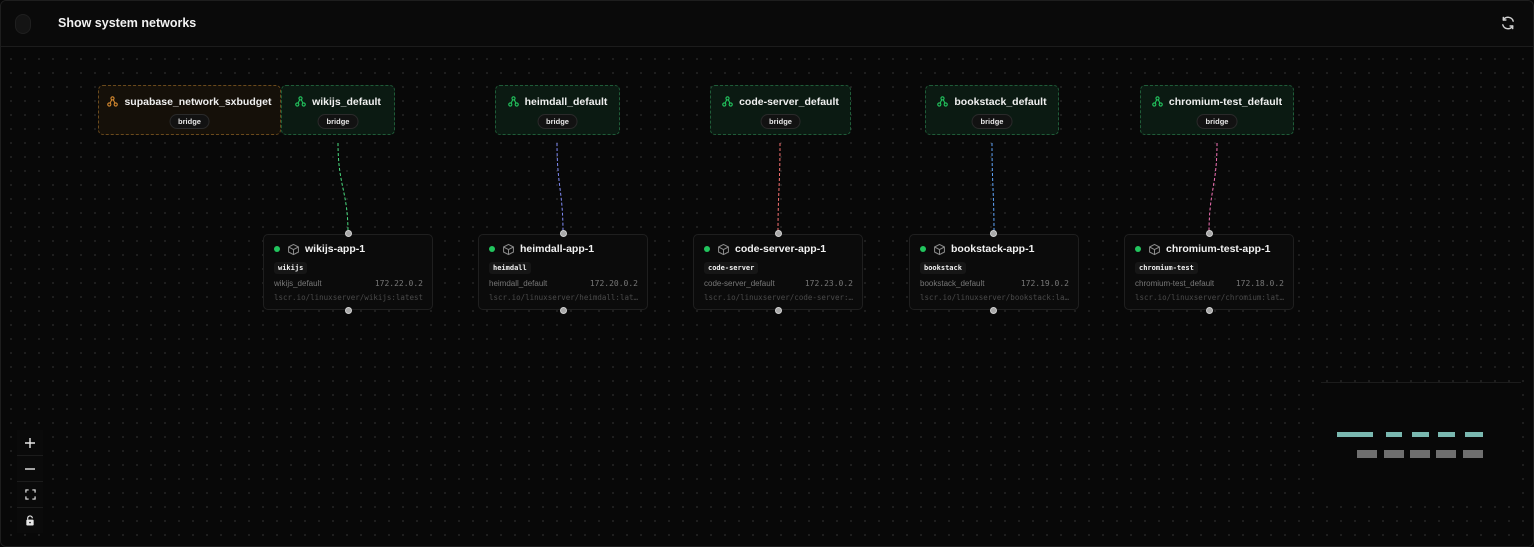 The image size is (1534, 547). What do you see at coordinates (828, 283) in the screenshot?
I see `container-ip: 172.23.0.2` at bounding box center [828, 283].